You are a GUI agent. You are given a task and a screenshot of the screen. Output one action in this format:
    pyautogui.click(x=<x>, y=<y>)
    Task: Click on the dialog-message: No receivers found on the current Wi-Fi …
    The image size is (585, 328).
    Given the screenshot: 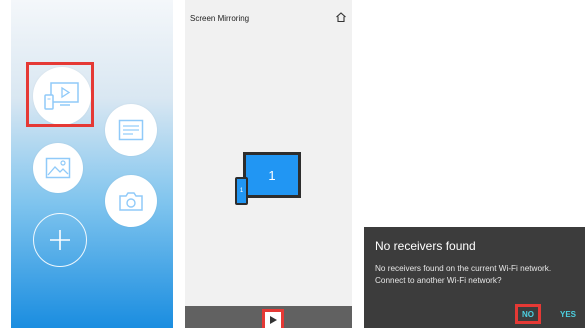 What is the action you would take?
    pyautogui.click(x=463, y=274)
    